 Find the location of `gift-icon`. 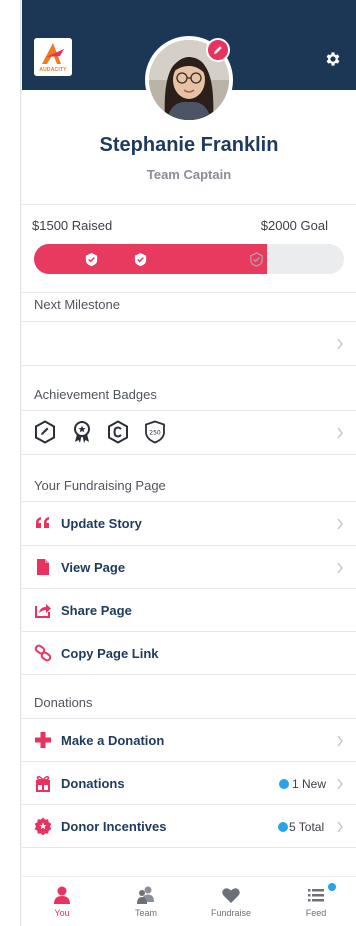

gift-icon is located at coordinates (43, 783).